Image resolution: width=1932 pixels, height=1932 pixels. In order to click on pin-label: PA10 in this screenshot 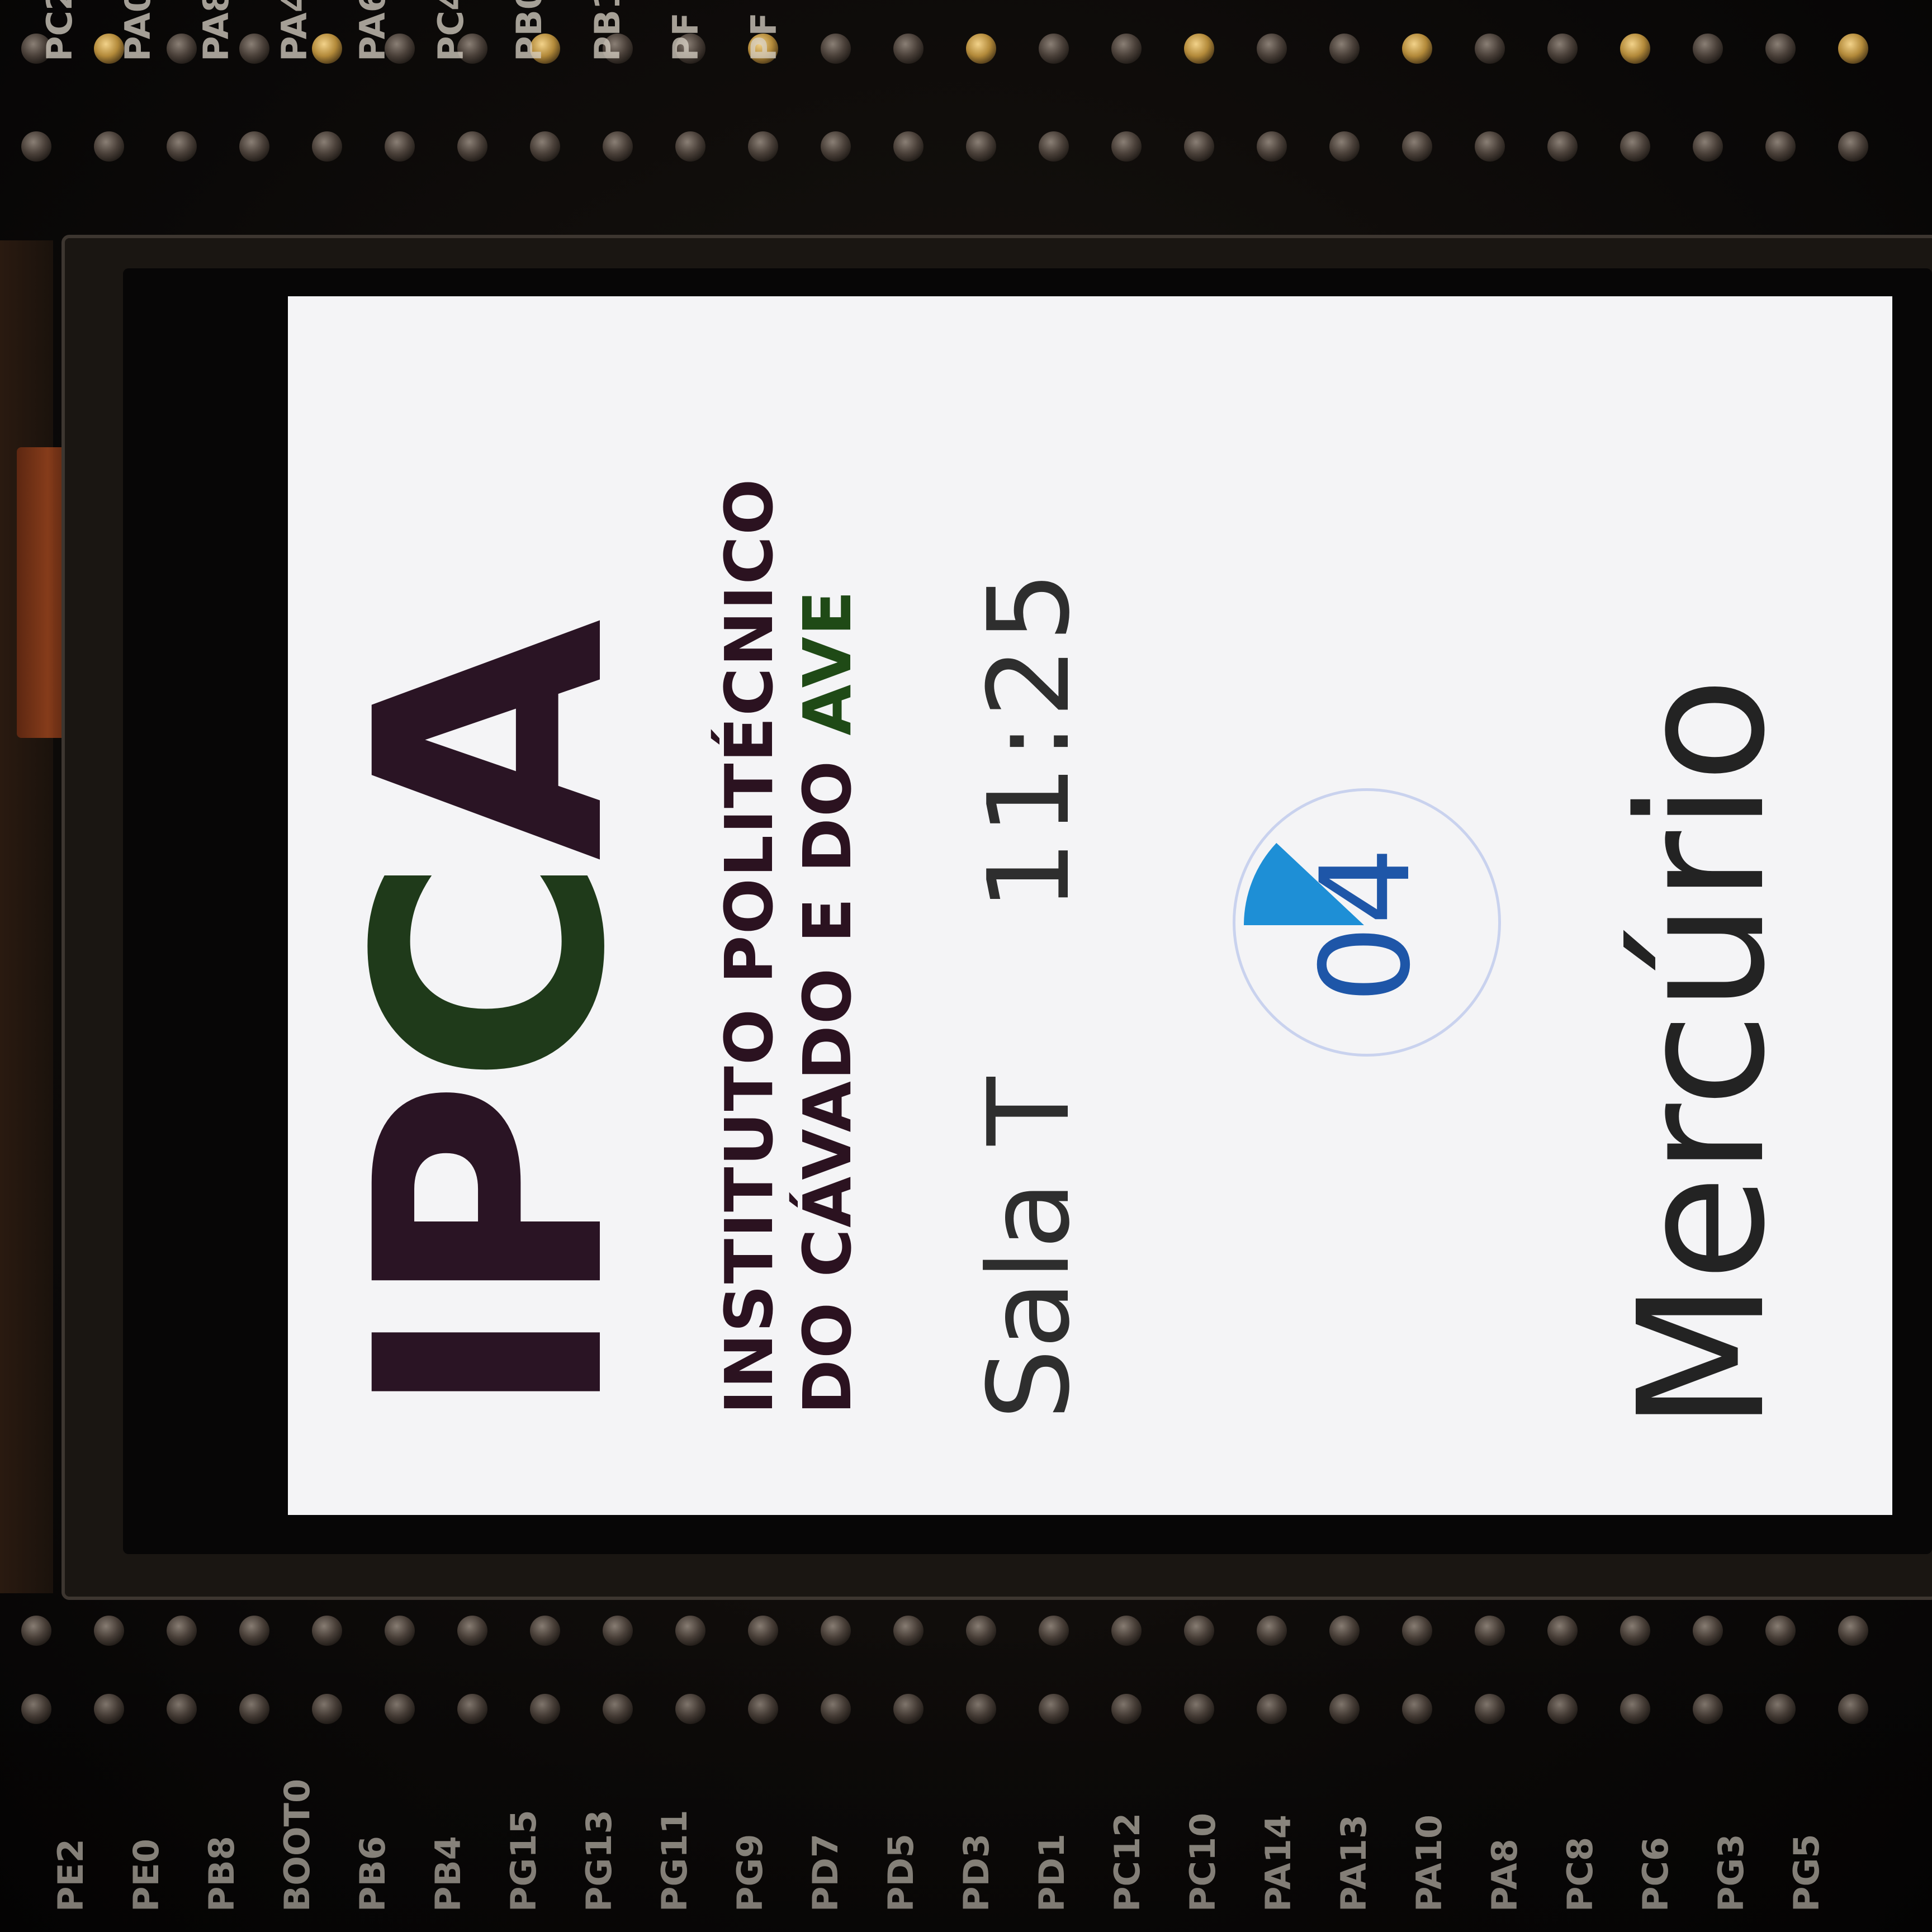, I will do `click(1429, 1863)`.